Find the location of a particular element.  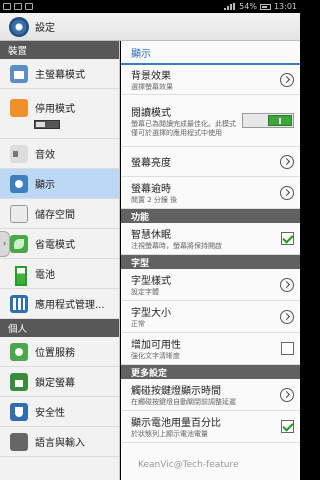

setting-title: 顯示電池用量百分比 is located at coordinates (176, 423).